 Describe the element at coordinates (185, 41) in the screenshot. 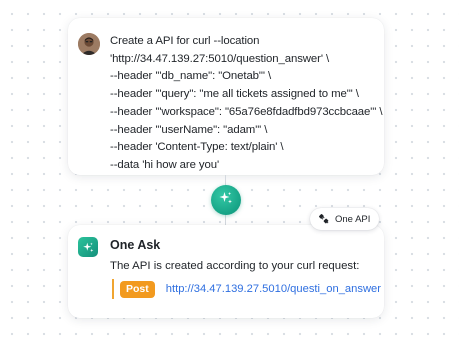

I see `curl-line: Create a API for curl --location` at that location.